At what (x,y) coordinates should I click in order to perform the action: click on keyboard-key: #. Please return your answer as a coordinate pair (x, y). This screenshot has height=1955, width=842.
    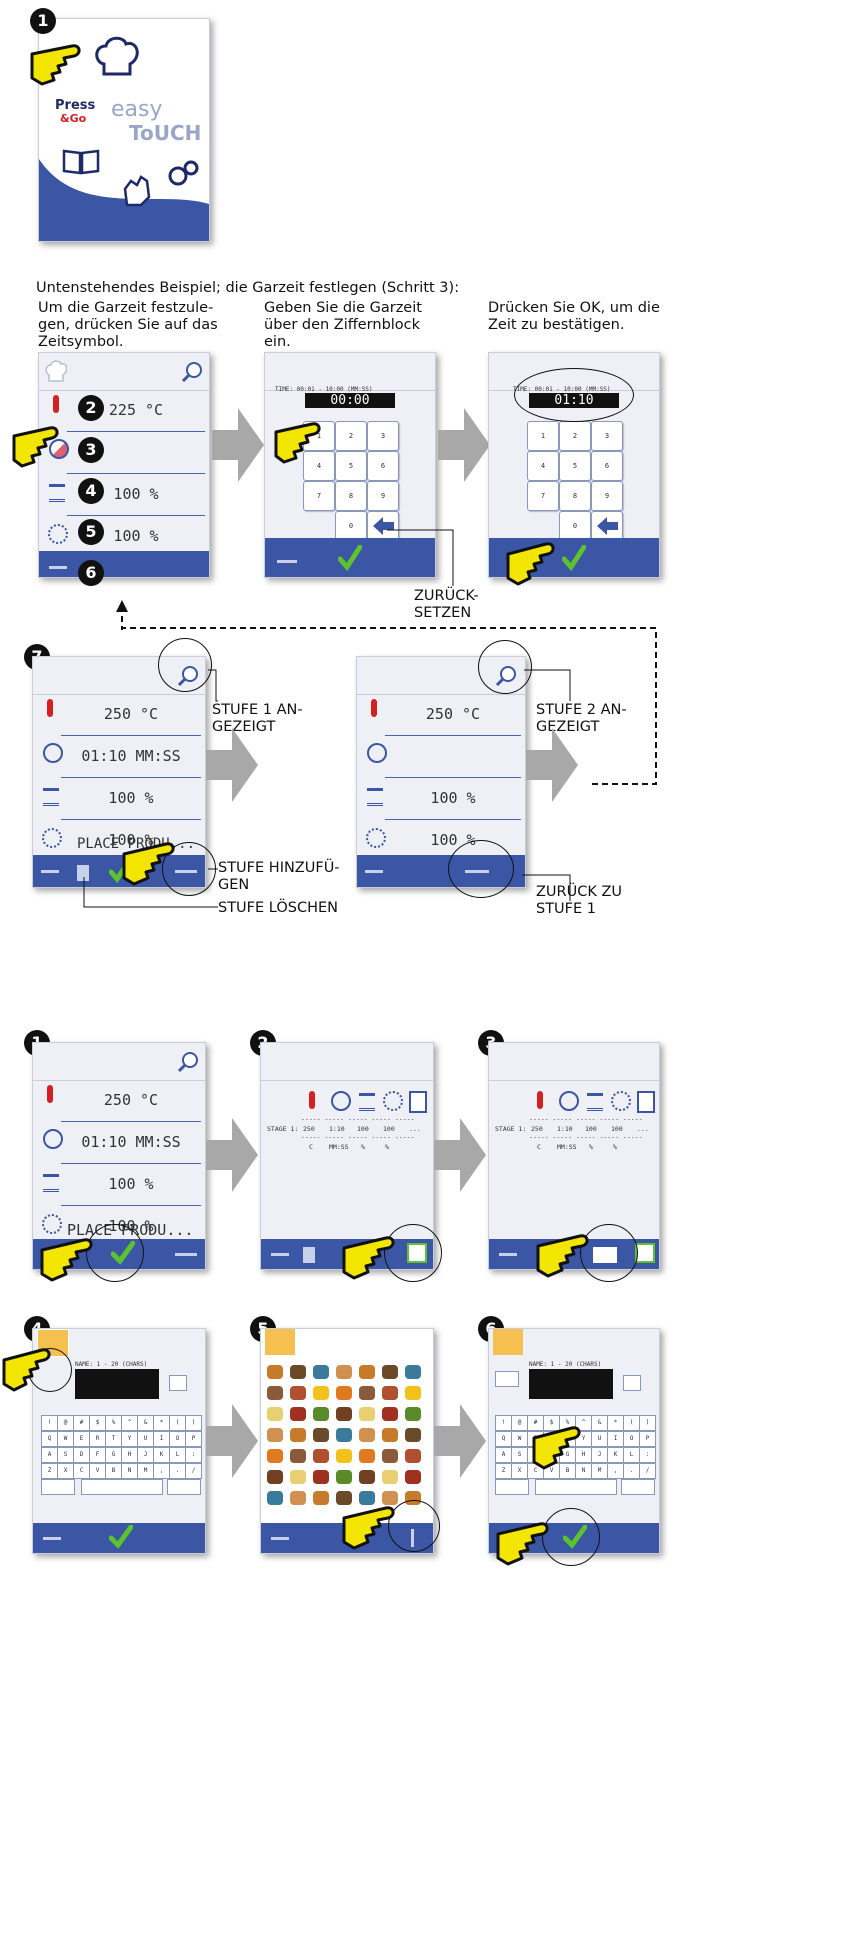
    Looking at the image, I should click on (81, 1423).